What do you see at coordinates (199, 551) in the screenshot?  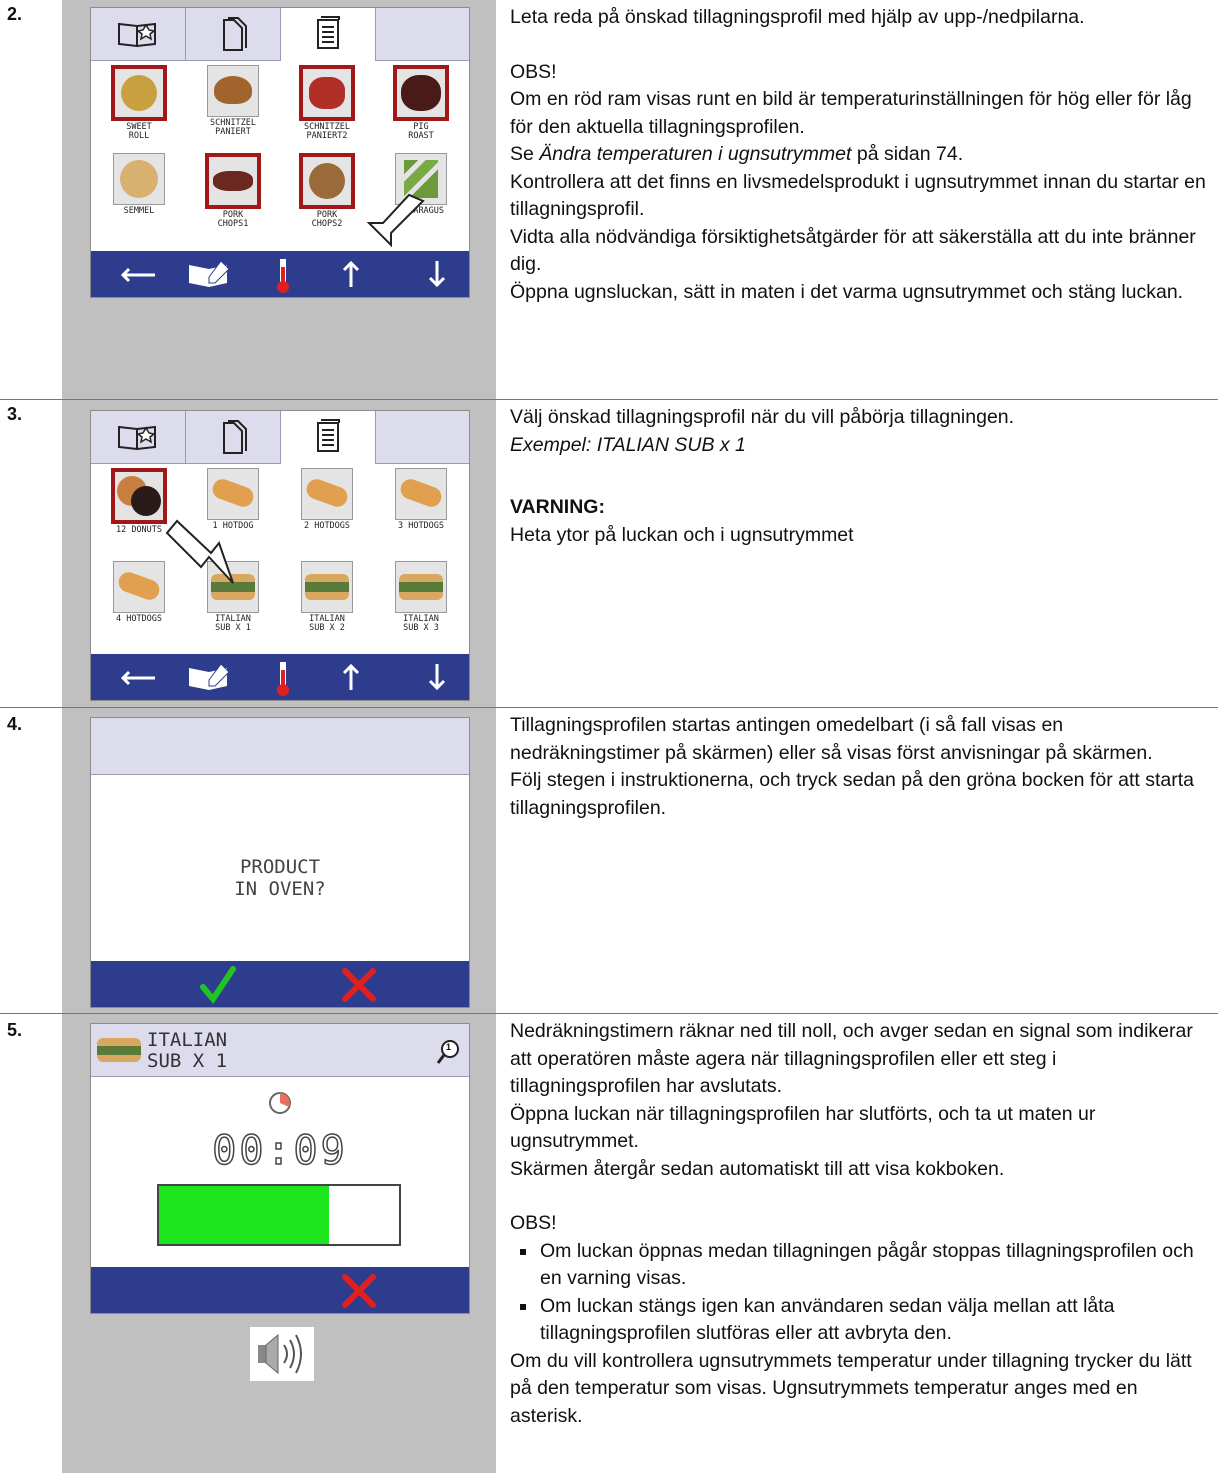 I see `pointer-arrow-icon` at bounding box center [199, 551].